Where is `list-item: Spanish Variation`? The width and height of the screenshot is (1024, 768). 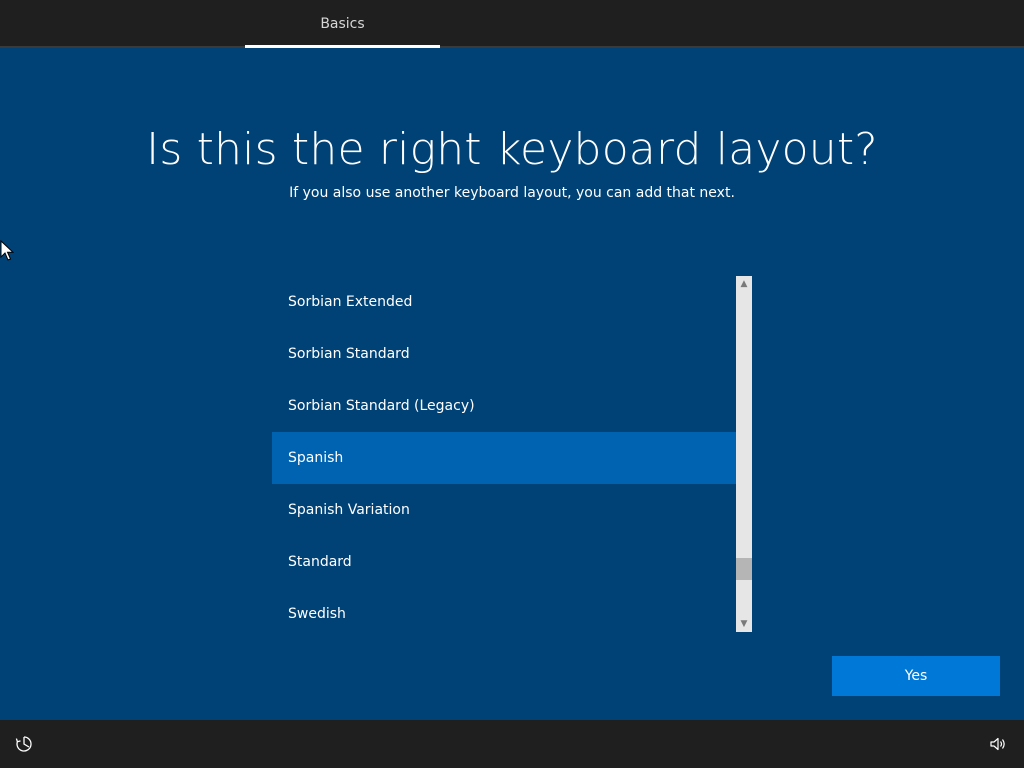 list-item: Spanish Variation is located at coordinates (504, 510).